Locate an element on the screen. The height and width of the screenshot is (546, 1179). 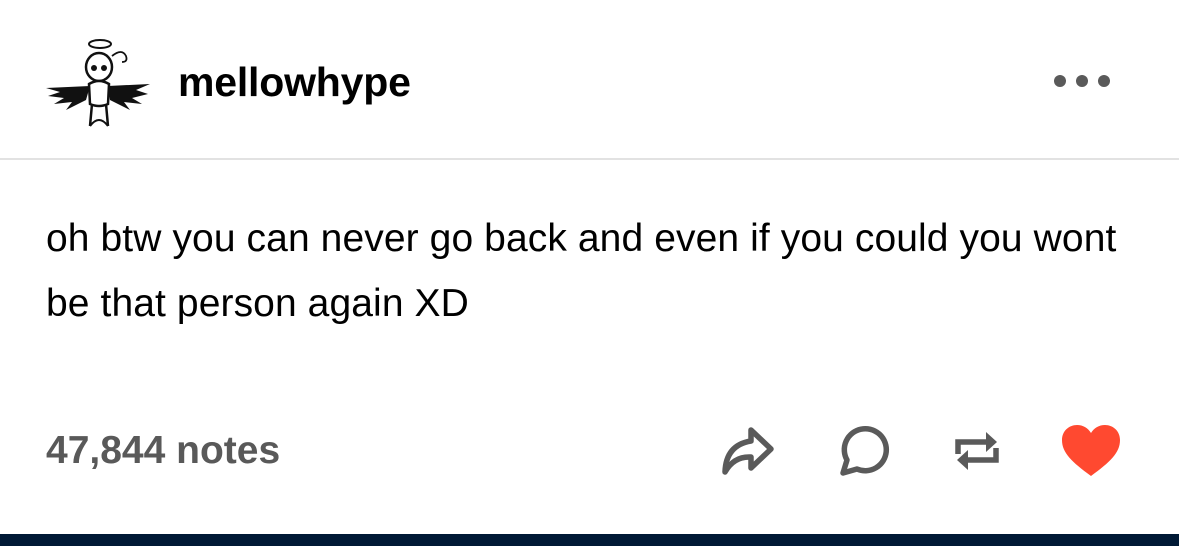
share-icon is located at coordinates (748, 451).